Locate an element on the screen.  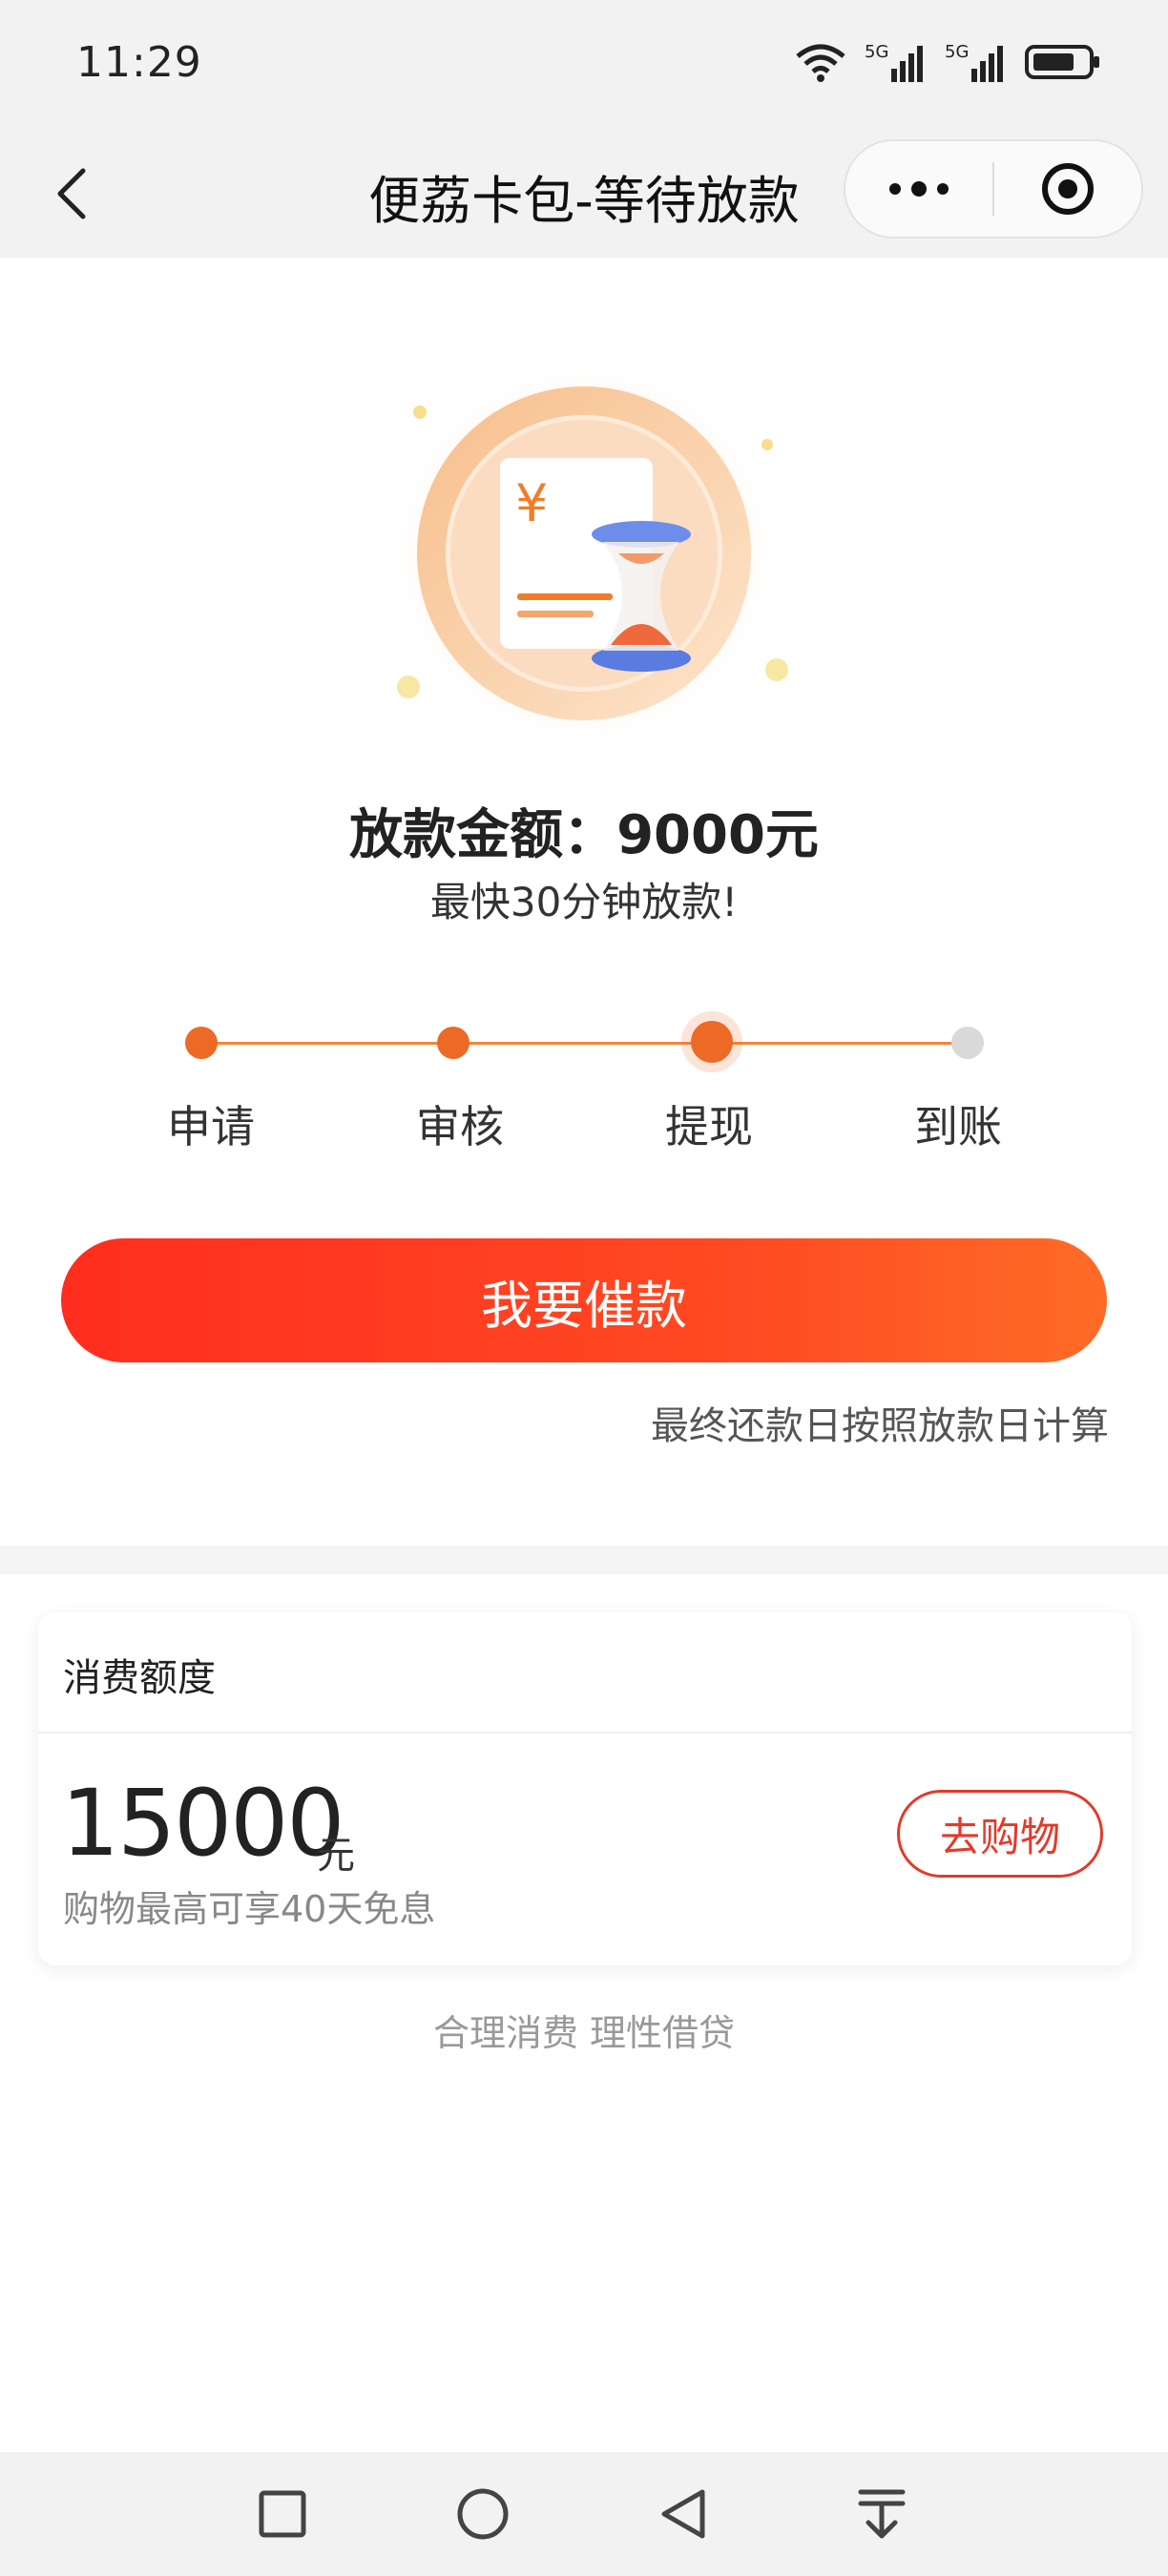
step-dot-review is located at coordinates (453, 1043).